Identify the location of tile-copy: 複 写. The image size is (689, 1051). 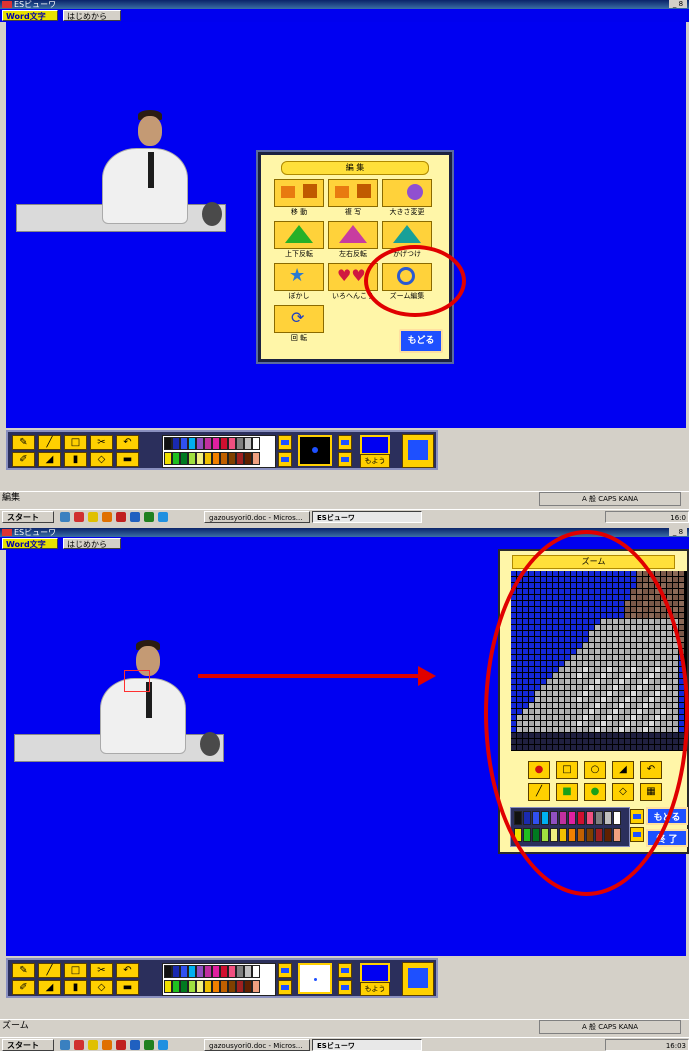
(353, 199).